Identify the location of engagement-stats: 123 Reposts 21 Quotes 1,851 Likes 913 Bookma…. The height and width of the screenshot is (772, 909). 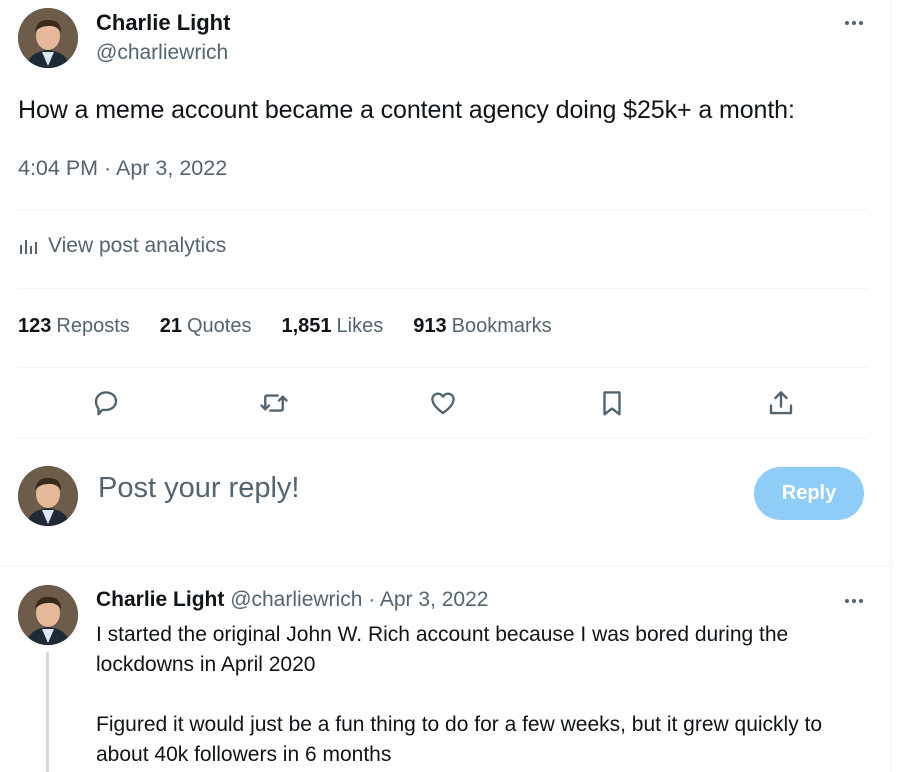
(285, 326).